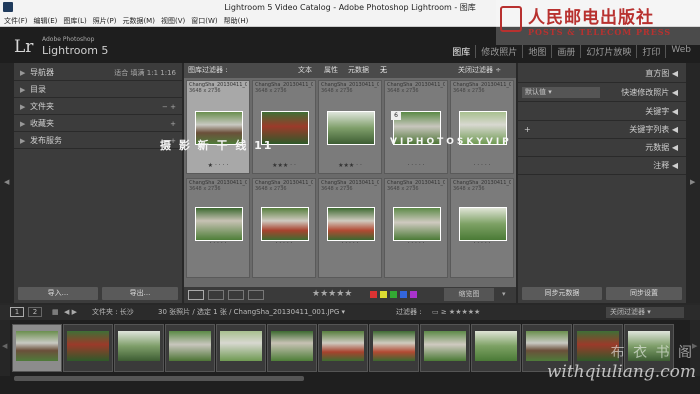 Image resolution: width=700 pixels, height=394 pixels. What do you see at coordinates (138, 73) in the screenshot?
I see `zoom-fill: 填满` at bounding box center [138, 73].